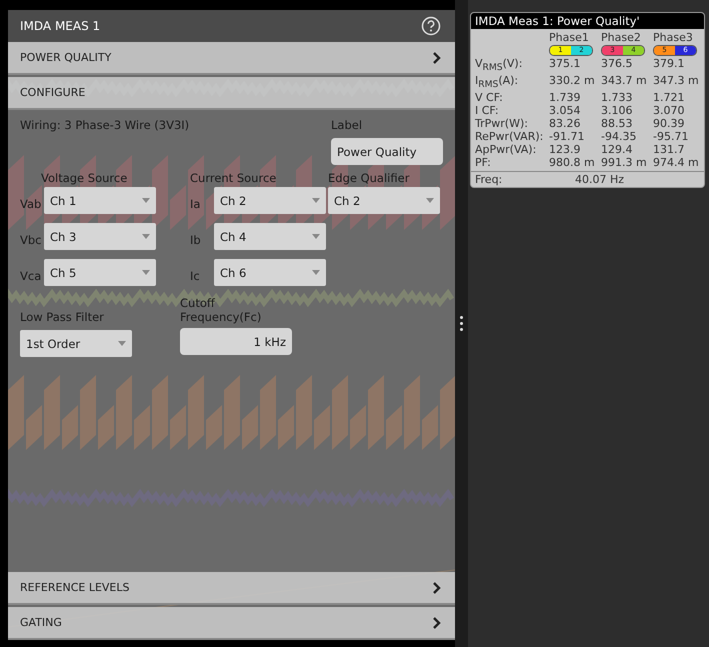 This screenshot has width=709, height=647. I want to click on table-cell-text: 974.4 m, so click(676, 163).